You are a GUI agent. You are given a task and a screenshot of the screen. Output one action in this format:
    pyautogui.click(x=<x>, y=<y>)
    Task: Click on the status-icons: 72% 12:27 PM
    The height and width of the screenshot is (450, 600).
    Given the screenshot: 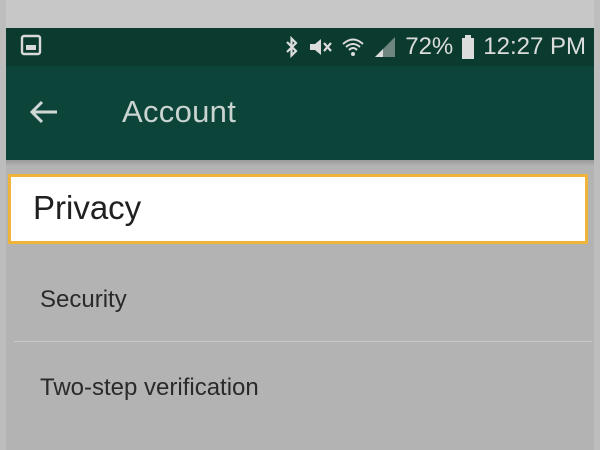 What is the action you would take?
    pyautogui.click(x=435, y=47)
    